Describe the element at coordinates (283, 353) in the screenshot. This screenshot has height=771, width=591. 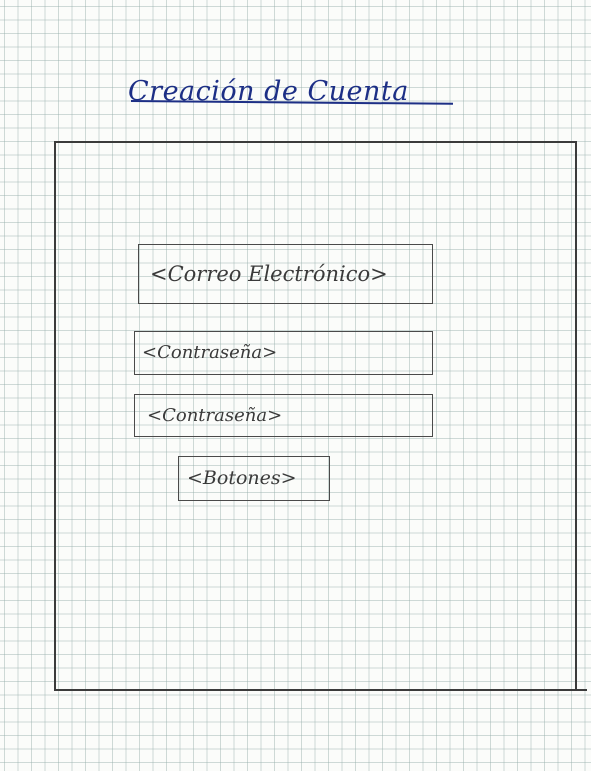
I see `password-field: <Contraseña>` at that location.